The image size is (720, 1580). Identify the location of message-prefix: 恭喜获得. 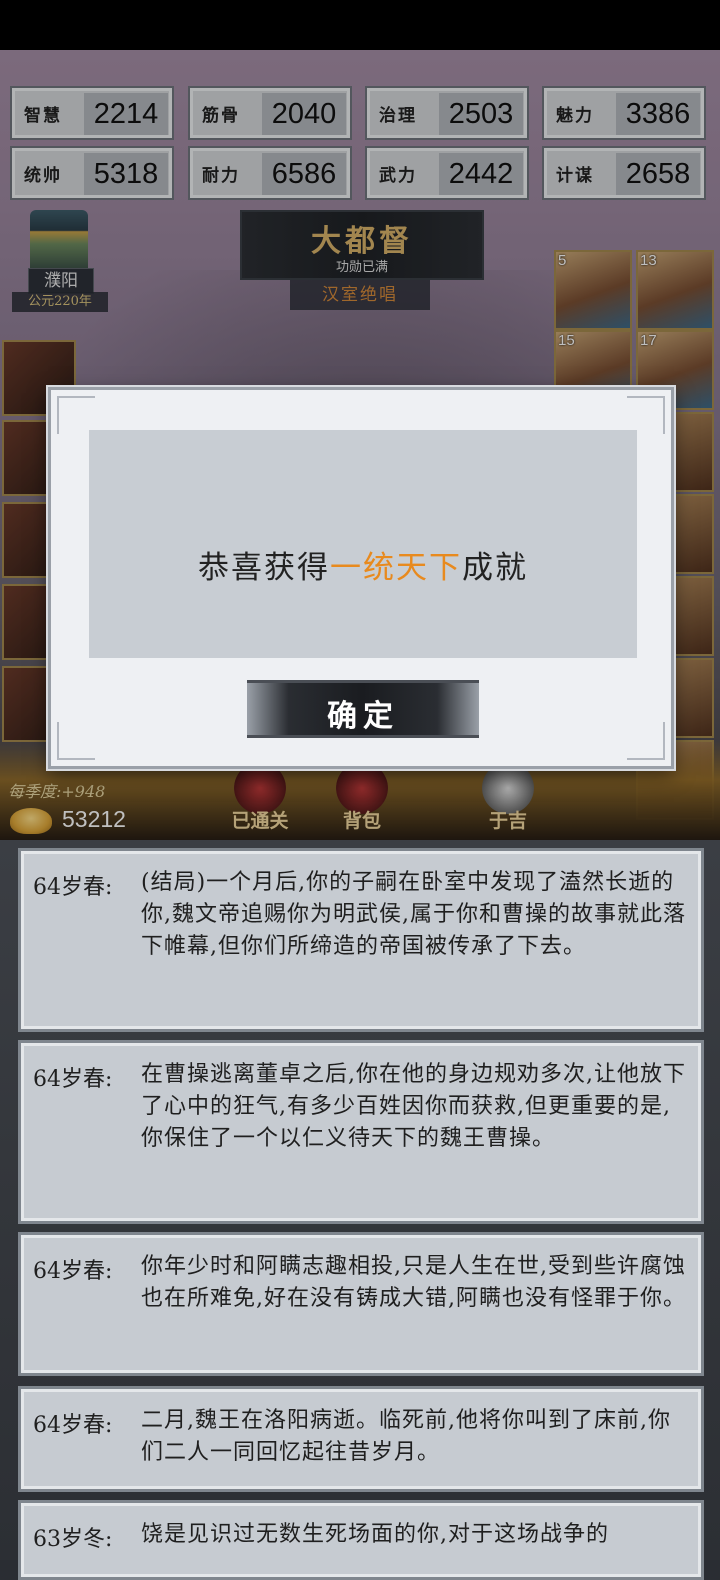
(264, 568).